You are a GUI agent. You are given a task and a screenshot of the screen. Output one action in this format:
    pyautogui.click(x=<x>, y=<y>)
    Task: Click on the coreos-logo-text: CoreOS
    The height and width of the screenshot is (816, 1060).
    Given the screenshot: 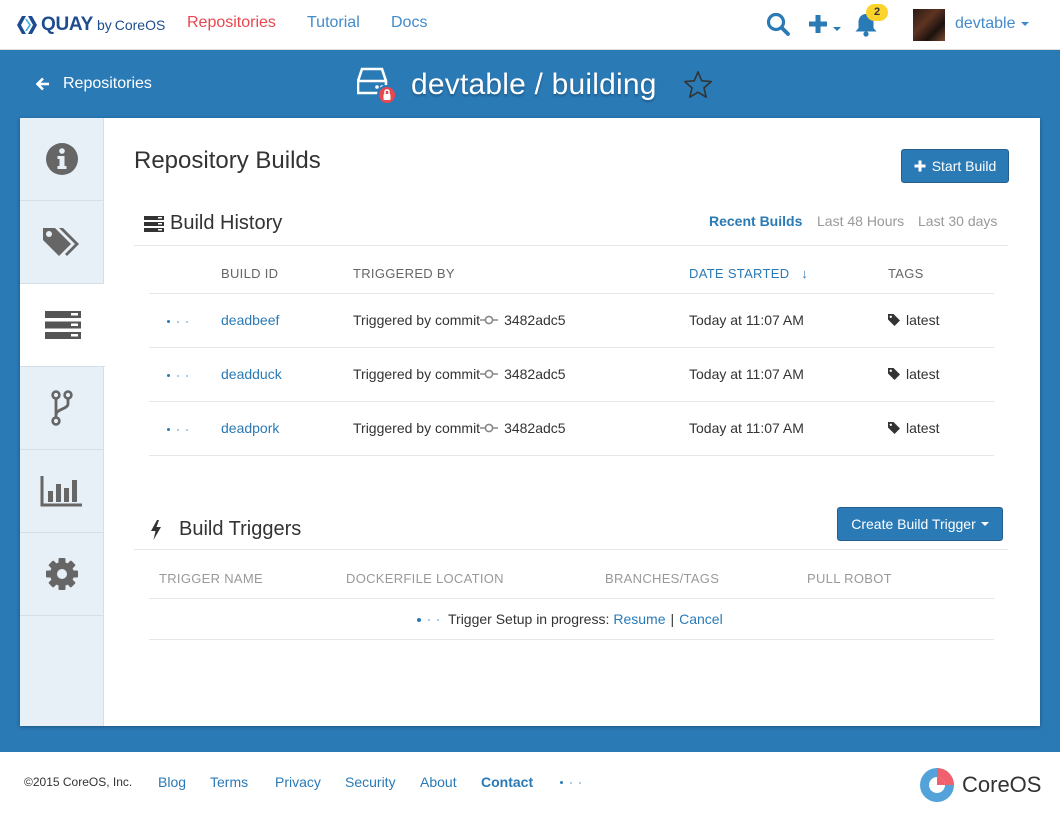 What is the action you would take?
    pyautogui.click(x=1002, y=784)
    